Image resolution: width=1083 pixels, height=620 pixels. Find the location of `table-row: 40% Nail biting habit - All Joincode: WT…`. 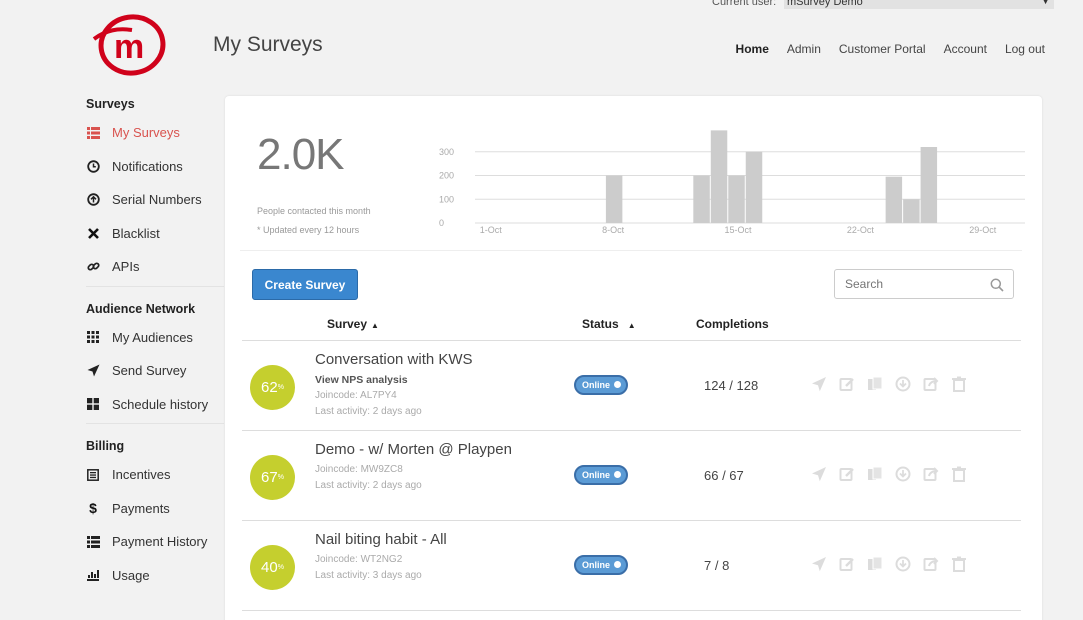

table-row: 40% Nail biting habit - All Joincode: WT… is located at coordinates (631, 566).